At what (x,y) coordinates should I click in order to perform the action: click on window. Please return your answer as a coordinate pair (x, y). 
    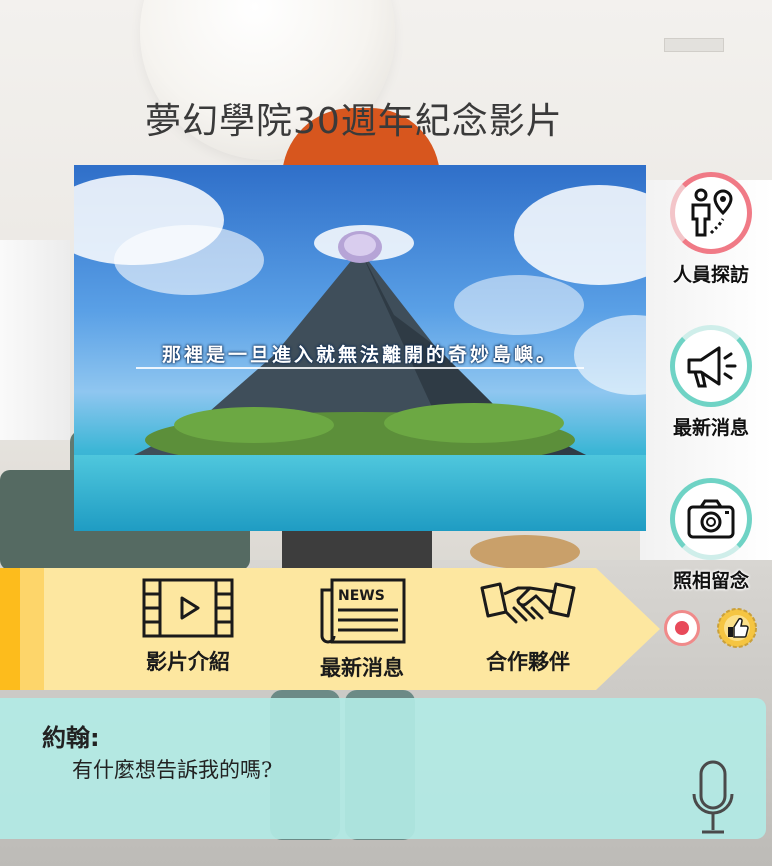
    Looking at the image, I should click on (35, 340).